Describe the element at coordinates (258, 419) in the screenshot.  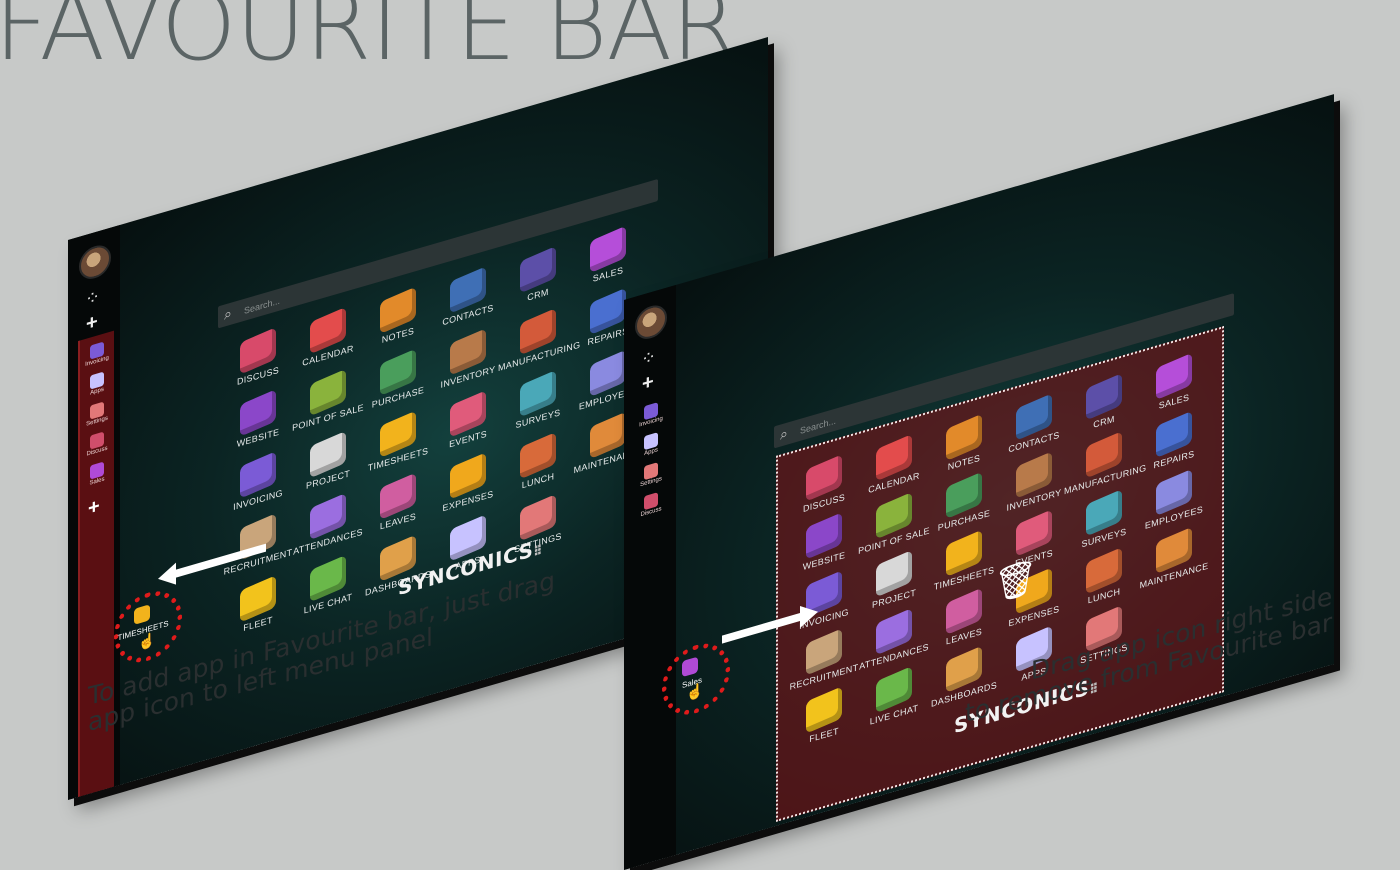
I see `app-tile: WEBSITE` at that location.